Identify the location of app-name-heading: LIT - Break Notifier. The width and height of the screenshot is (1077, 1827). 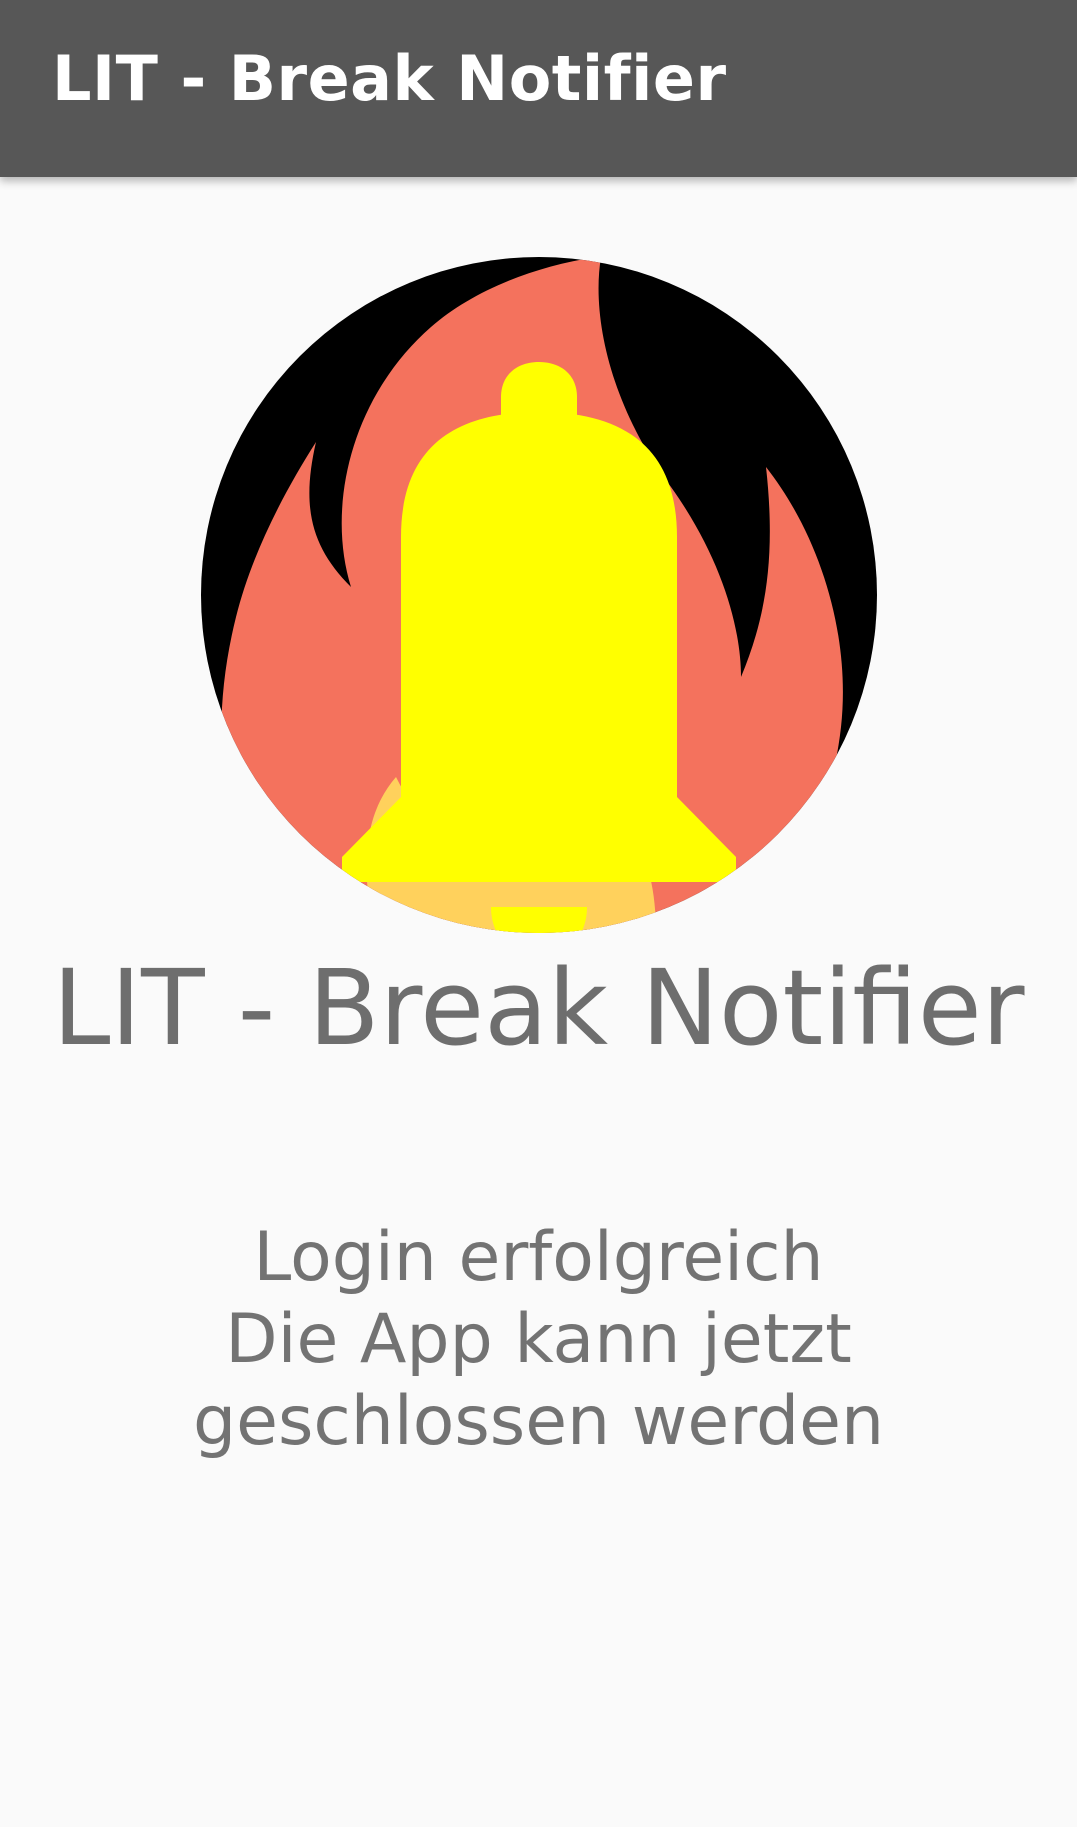
(538, 1008).